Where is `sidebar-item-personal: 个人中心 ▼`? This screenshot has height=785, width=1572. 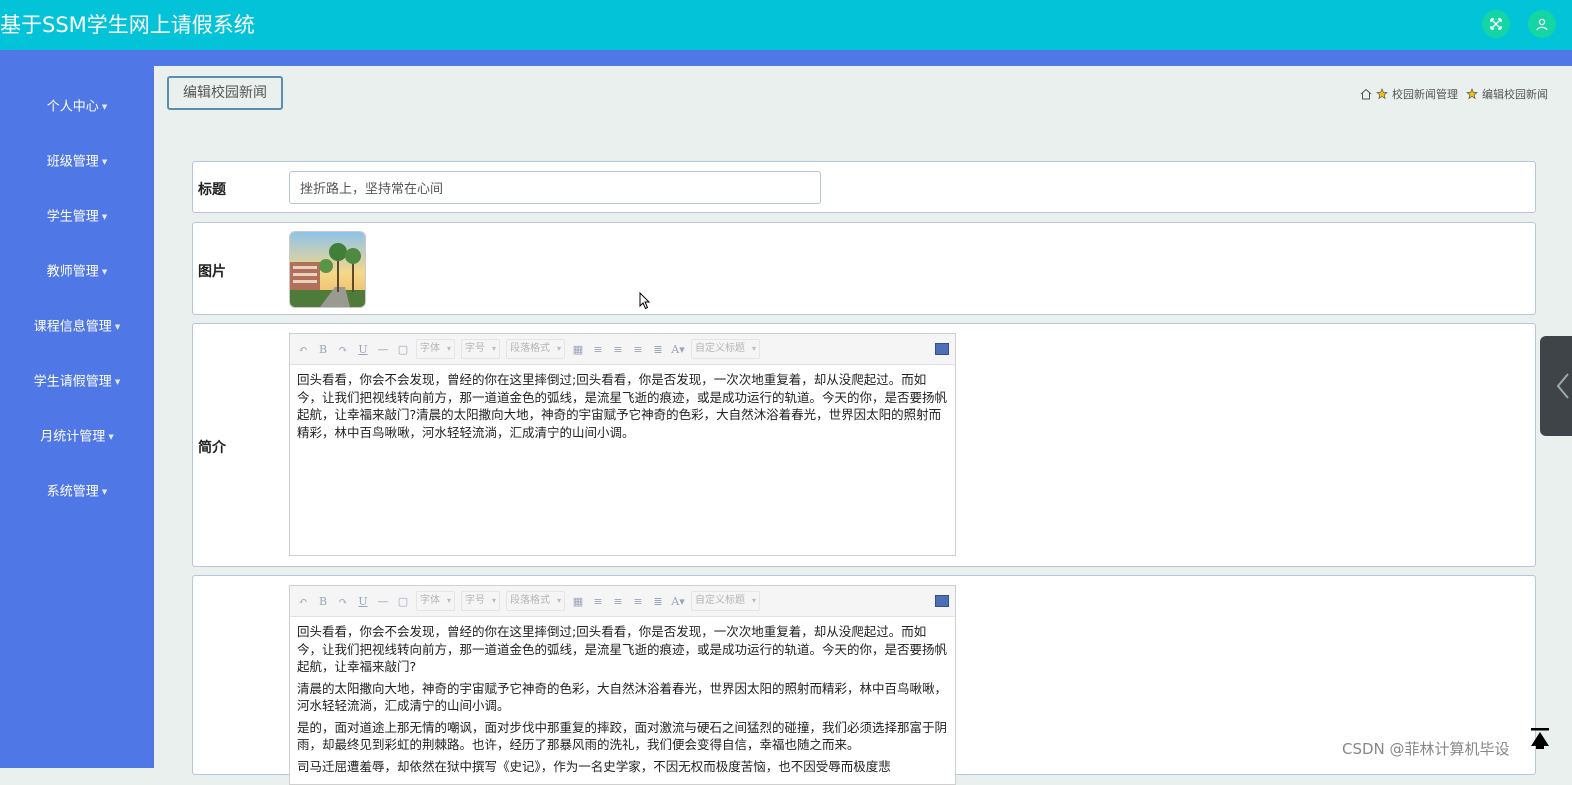
sidebar-item-personal: 个人中心 ▼ is located at coordinates (77, 107).